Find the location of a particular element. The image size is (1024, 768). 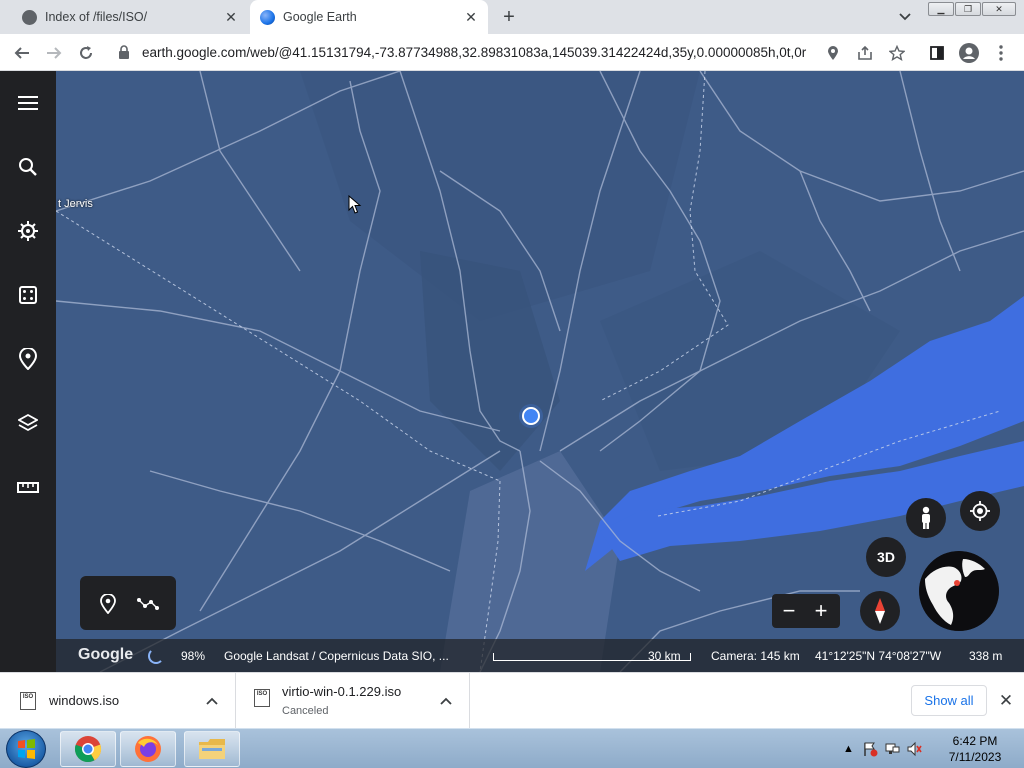

google-logo: Google is located at coordinates (106, 654).